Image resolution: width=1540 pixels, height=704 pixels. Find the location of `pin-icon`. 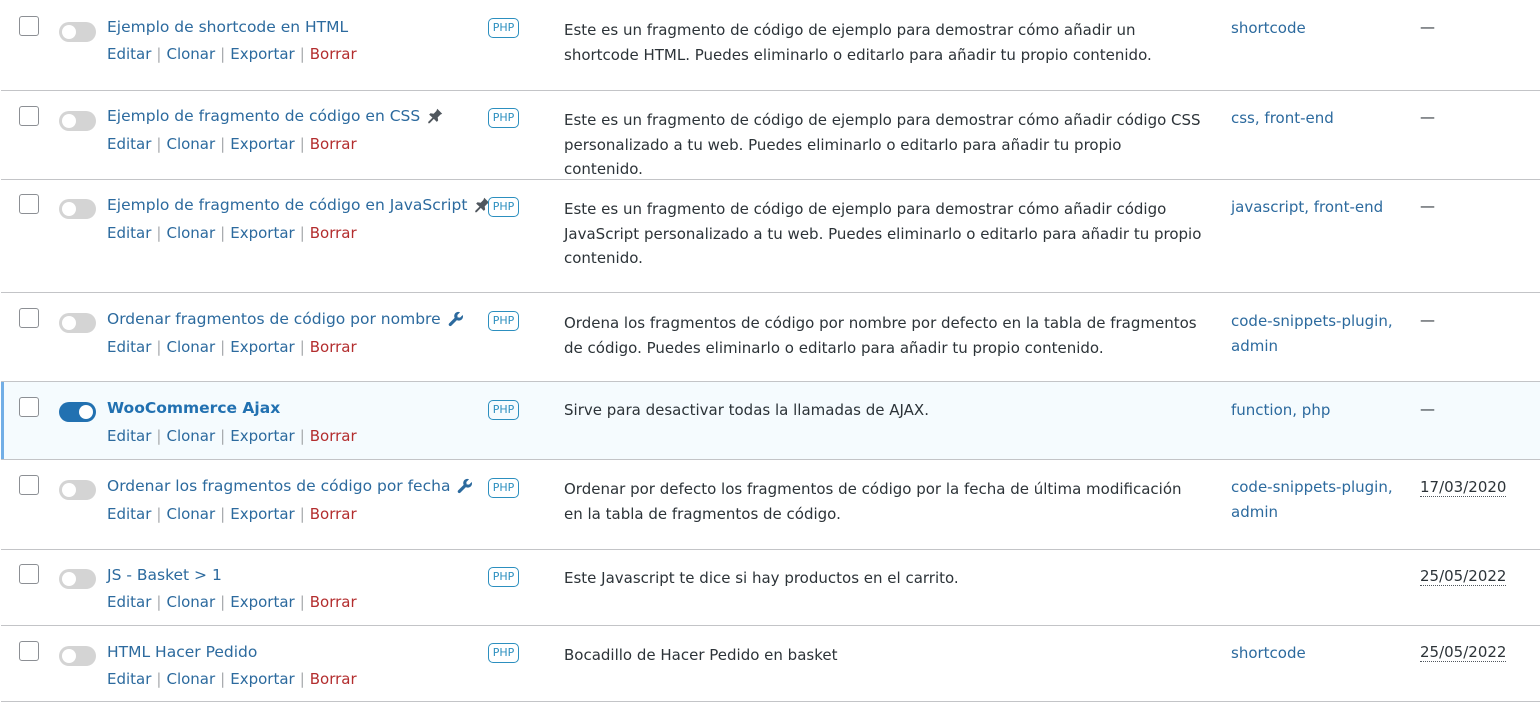

pin-icon is located at coordinates (435, 116).